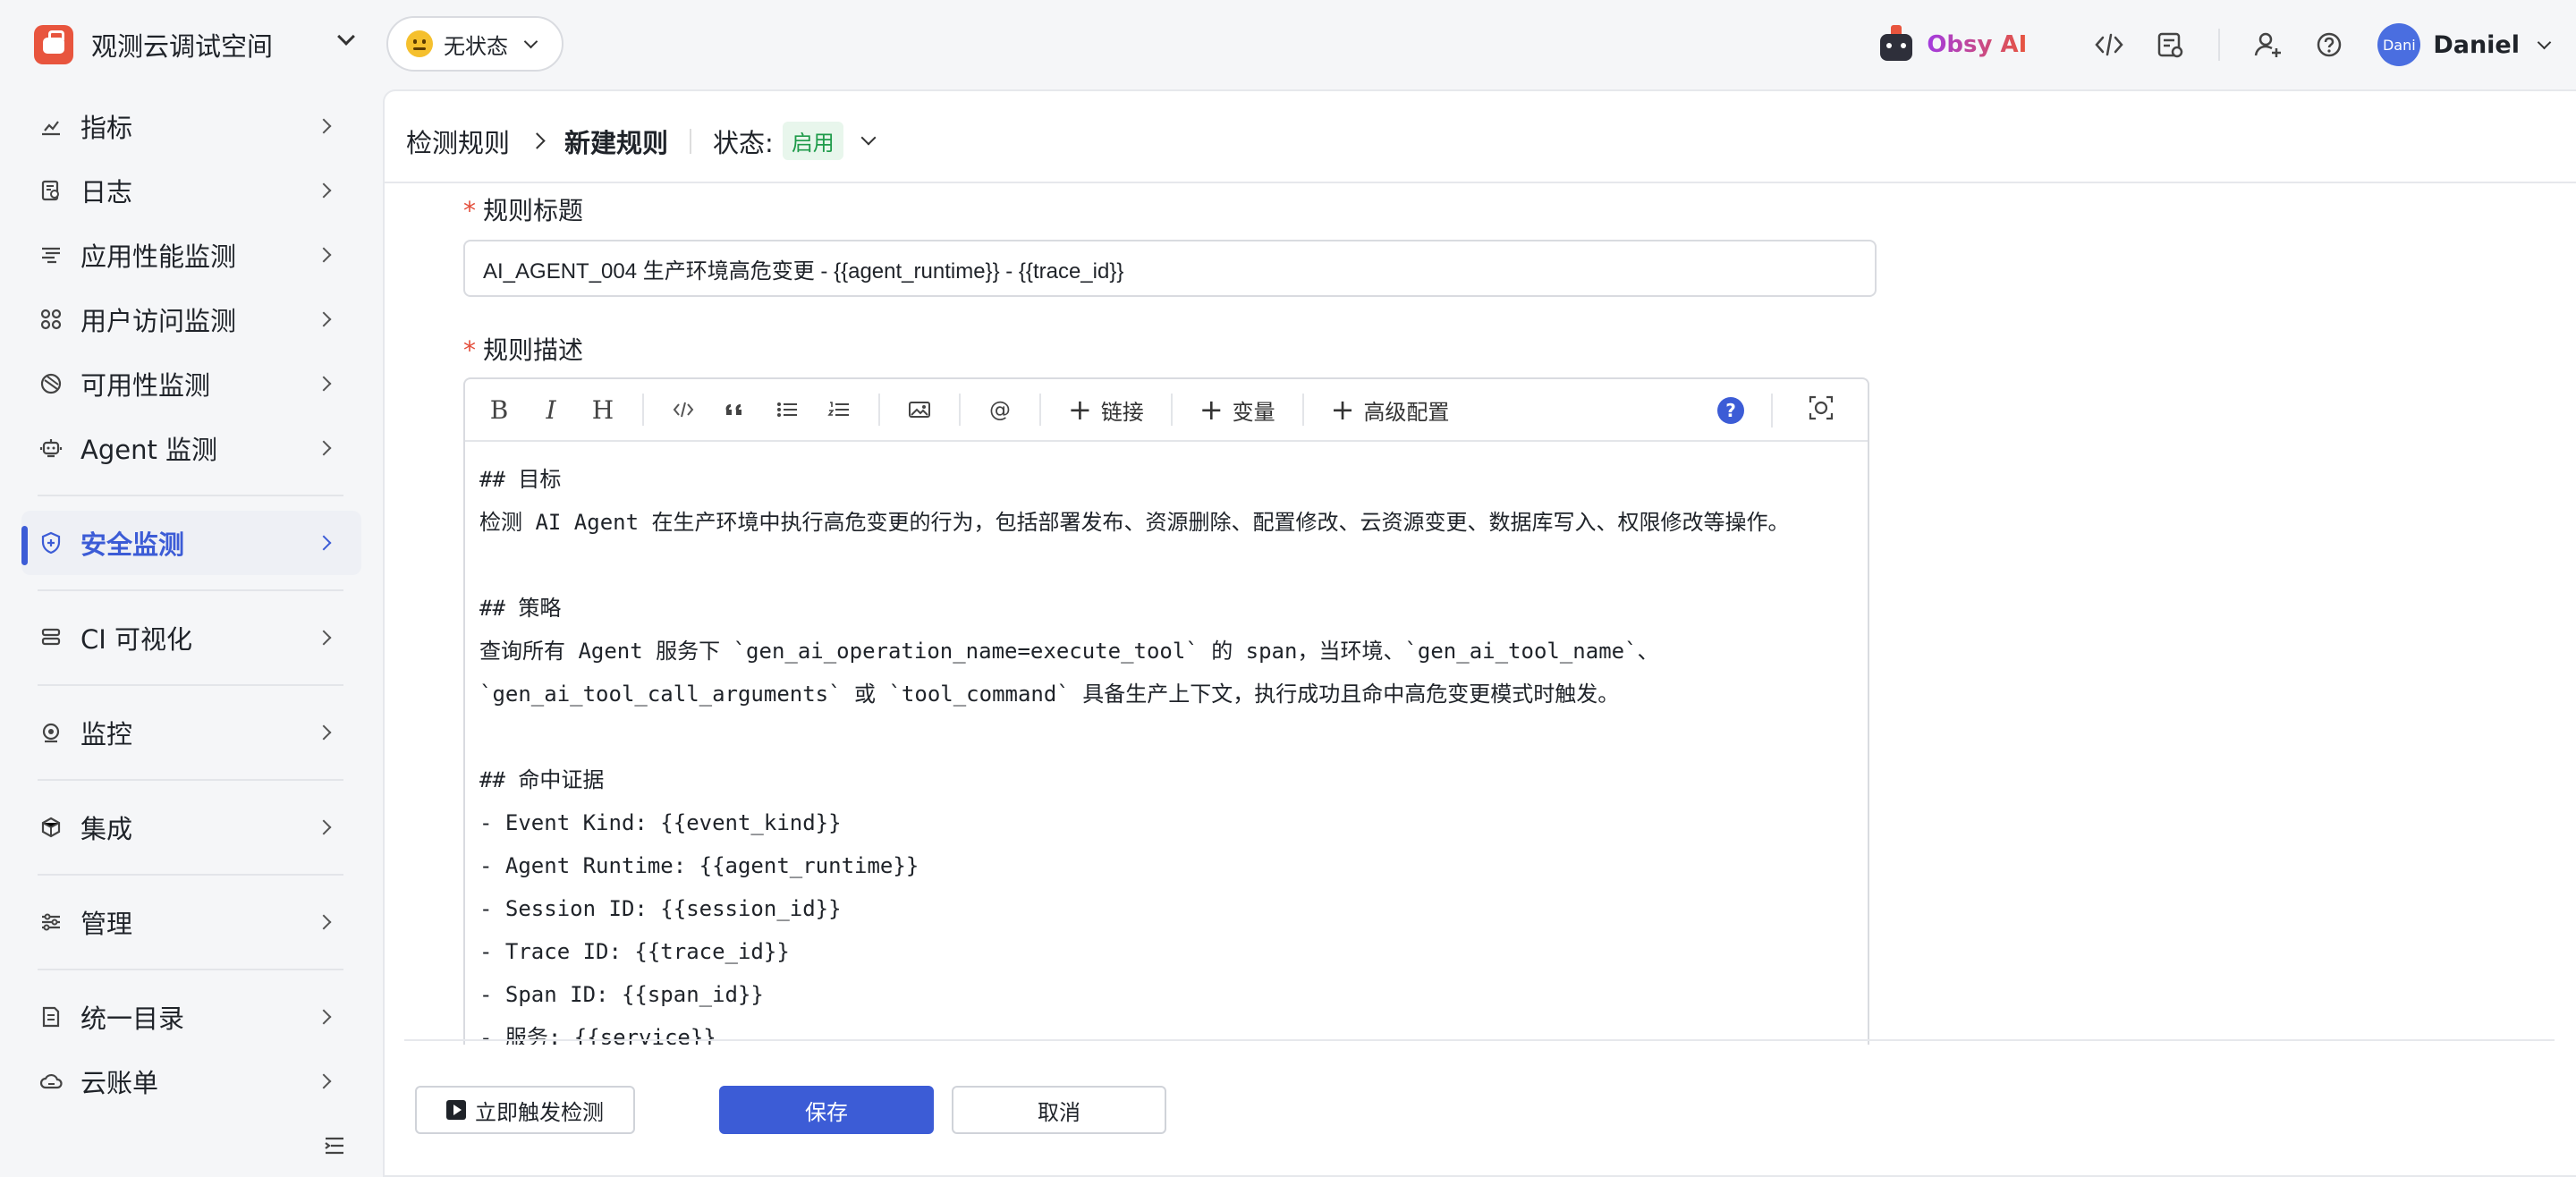 The height and width of the screenshot is (1177, 2576). Describe the element at coordinates (735, 410) in the screenshot. I see `quote-icon` at that location.